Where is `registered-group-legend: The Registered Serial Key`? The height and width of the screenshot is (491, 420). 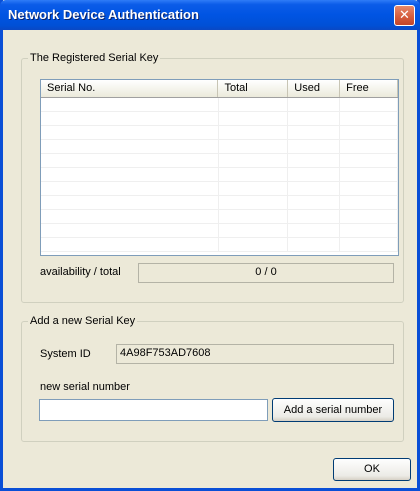
registered-group-legend: The Registered Serial Key is located at coordinates (94, 58).